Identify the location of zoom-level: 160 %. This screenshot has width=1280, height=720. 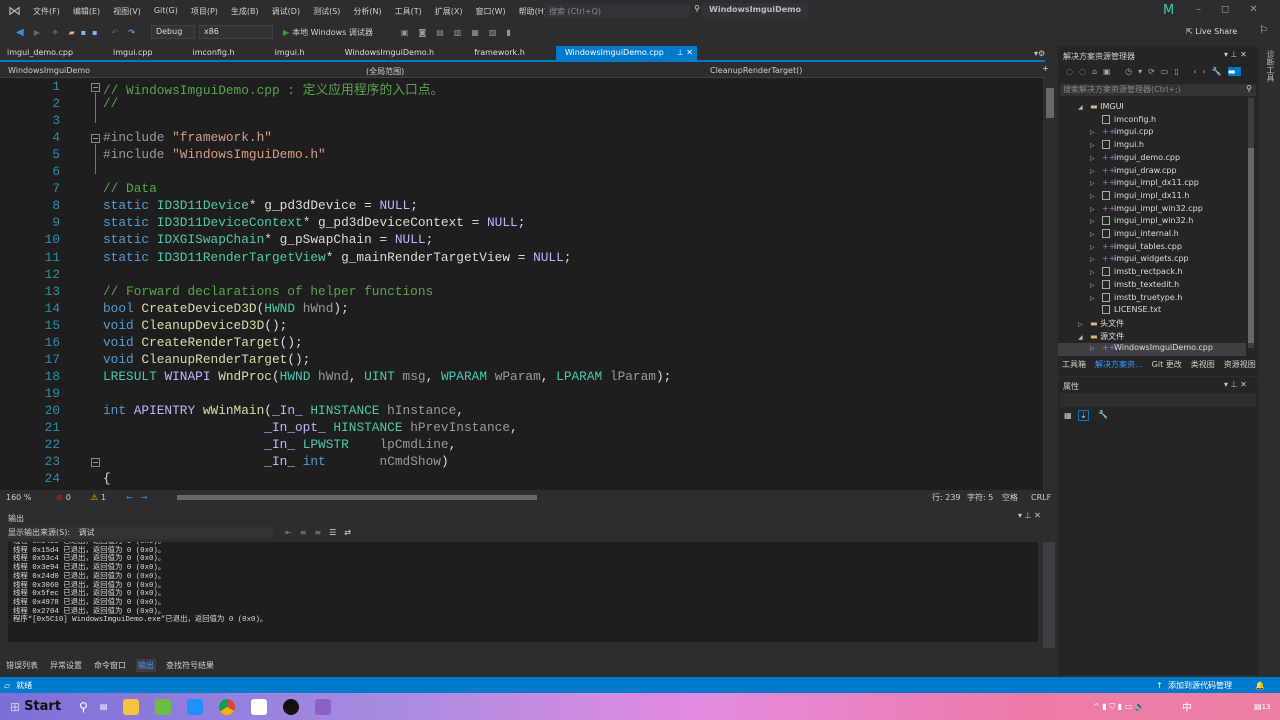
(31, 497).